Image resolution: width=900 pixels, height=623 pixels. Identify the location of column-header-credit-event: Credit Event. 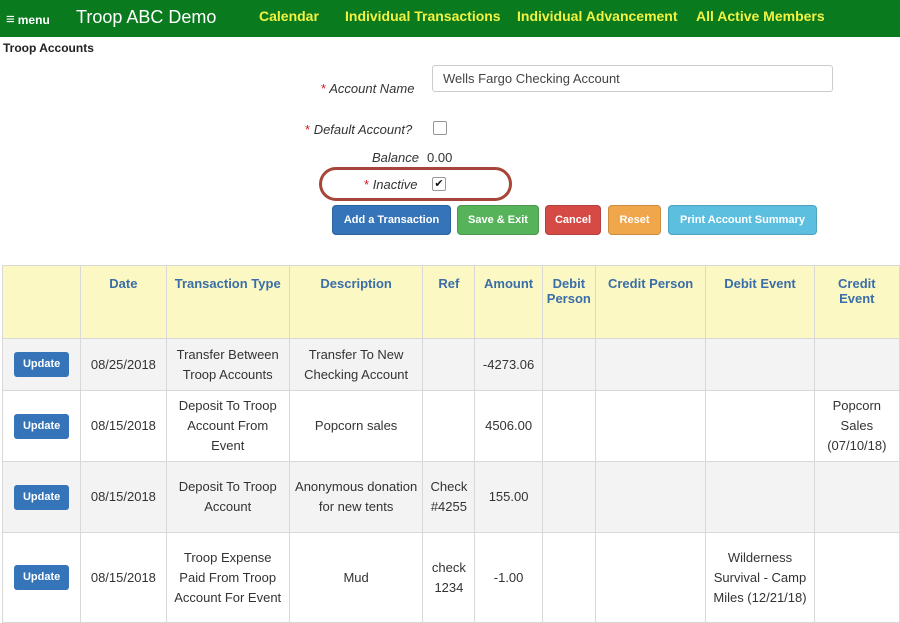
(856, 302).